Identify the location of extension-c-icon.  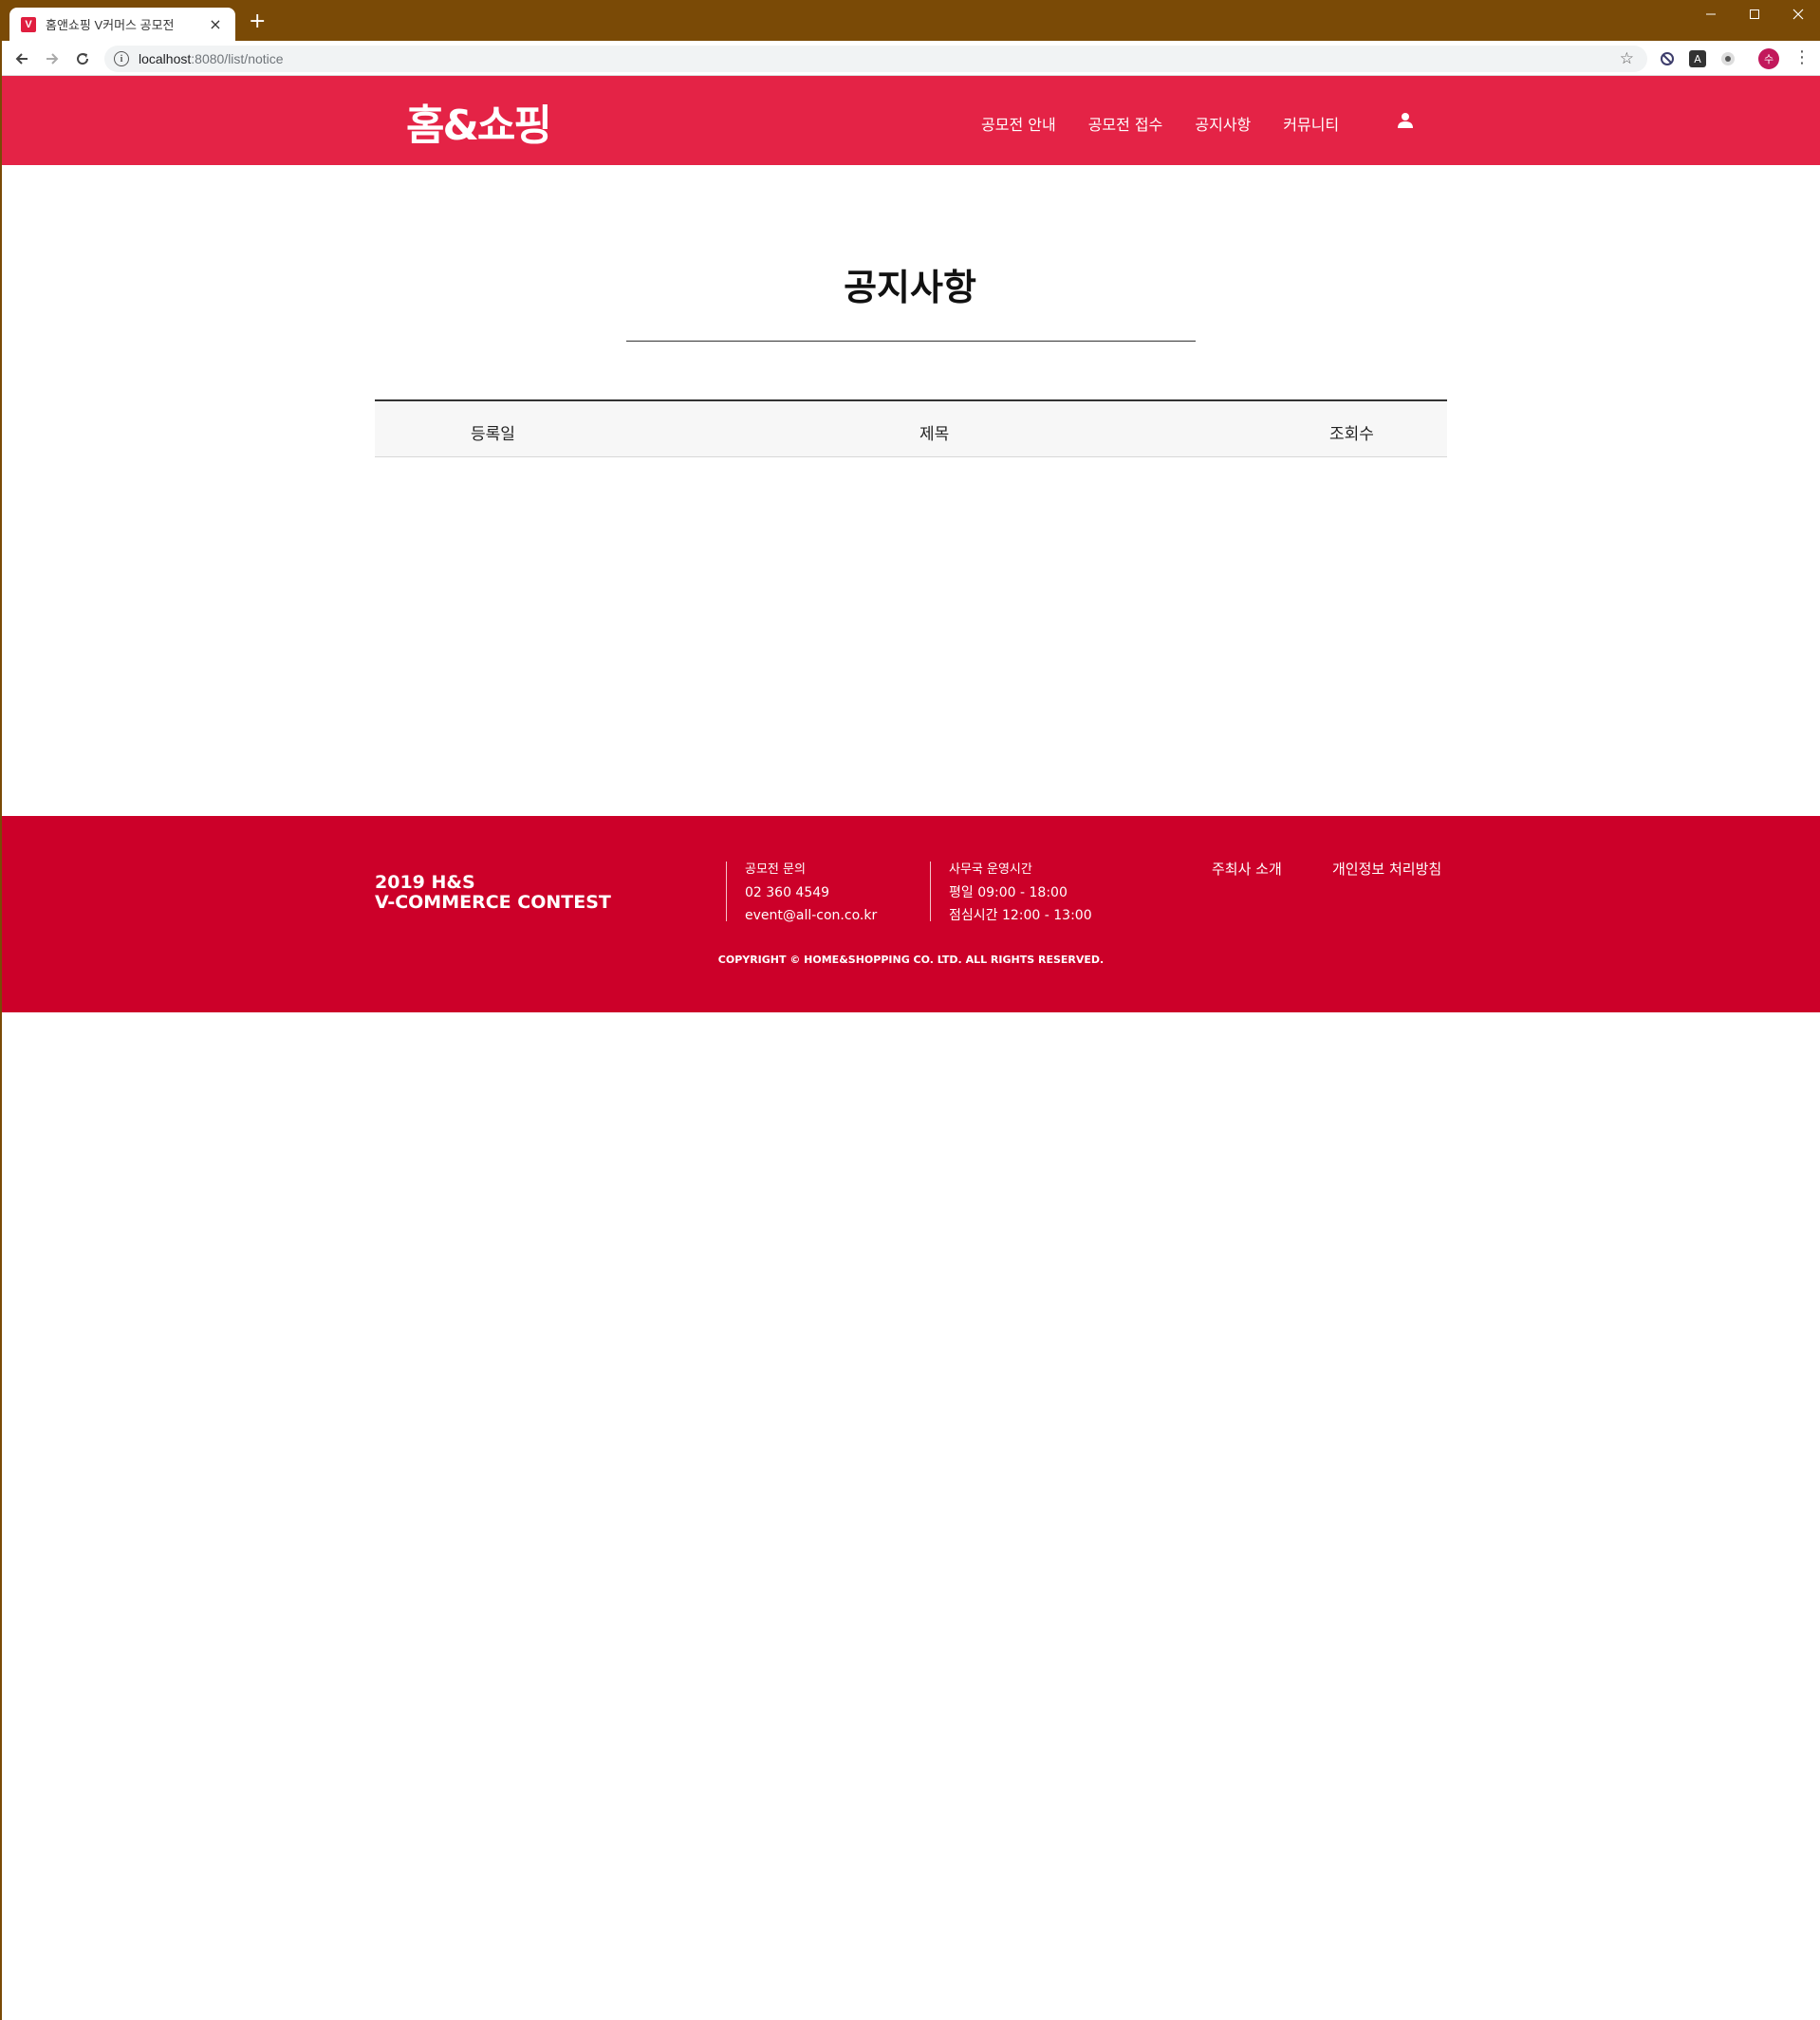
(1727, 58).